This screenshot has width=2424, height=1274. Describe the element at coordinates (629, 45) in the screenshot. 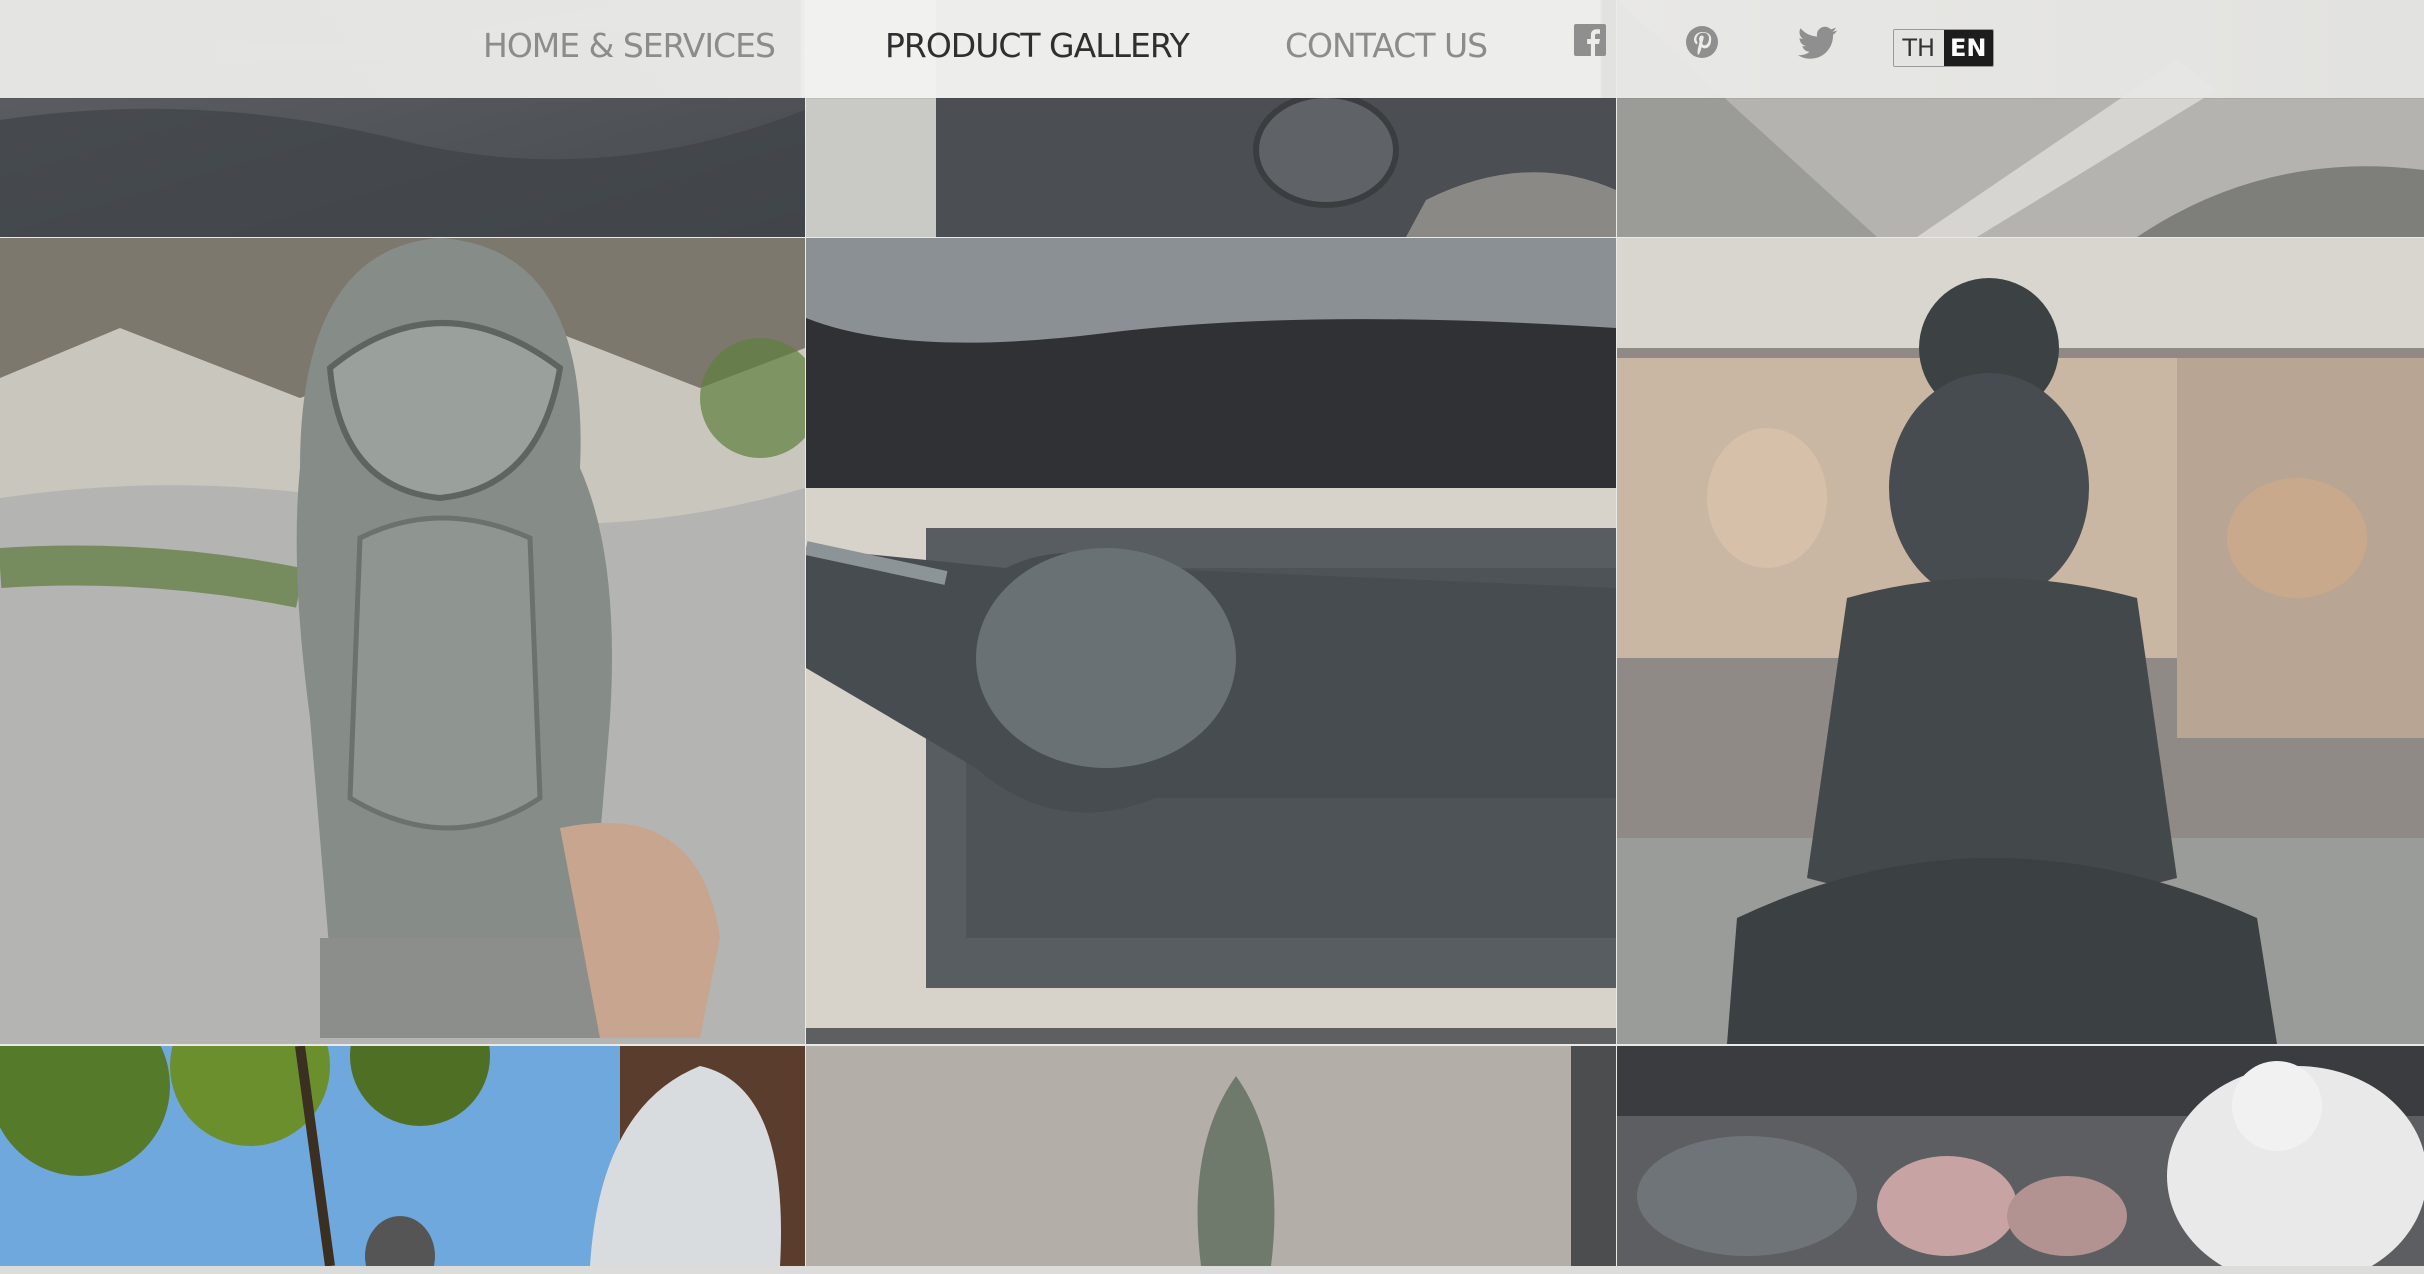

I see `nav-home-services-link: HOME & SERVICES` at that location.